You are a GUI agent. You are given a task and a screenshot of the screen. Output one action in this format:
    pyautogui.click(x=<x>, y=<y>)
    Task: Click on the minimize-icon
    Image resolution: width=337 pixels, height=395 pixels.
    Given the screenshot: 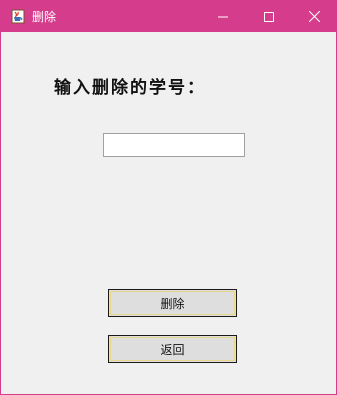 What is the action you would take?
    pyautogui.click(x=223, y=16)
    